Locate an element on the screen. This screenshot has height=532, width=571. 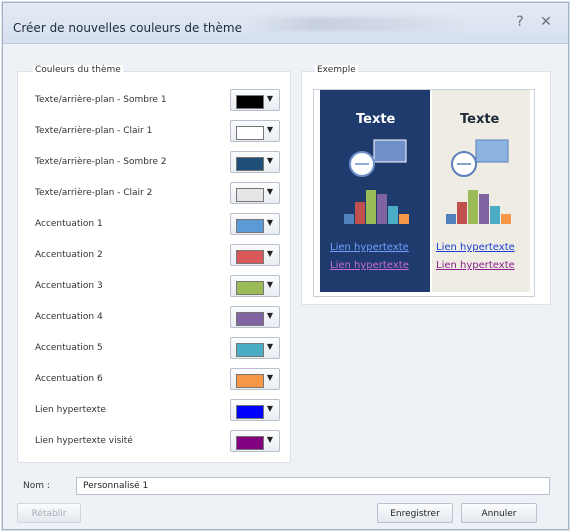
preview-light-panel: Texte Lien hypertexte Lien hypertexte is located at coordinates (481, 191).